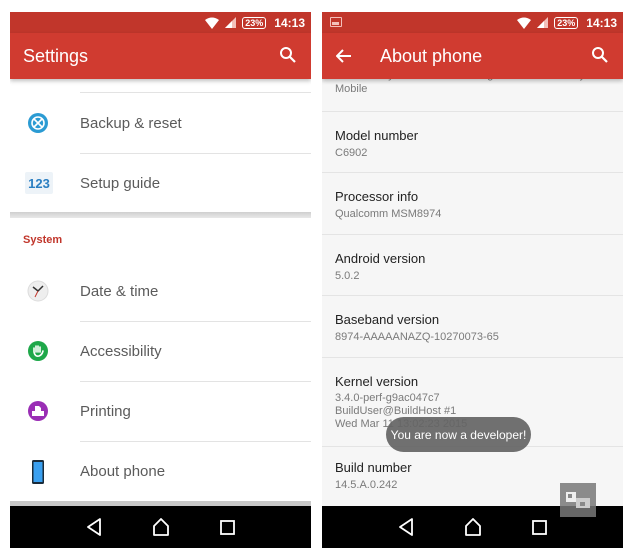 The width and height of the screenshot is (635, 560). I want to click on image-notification-icon, so click(336, 22).